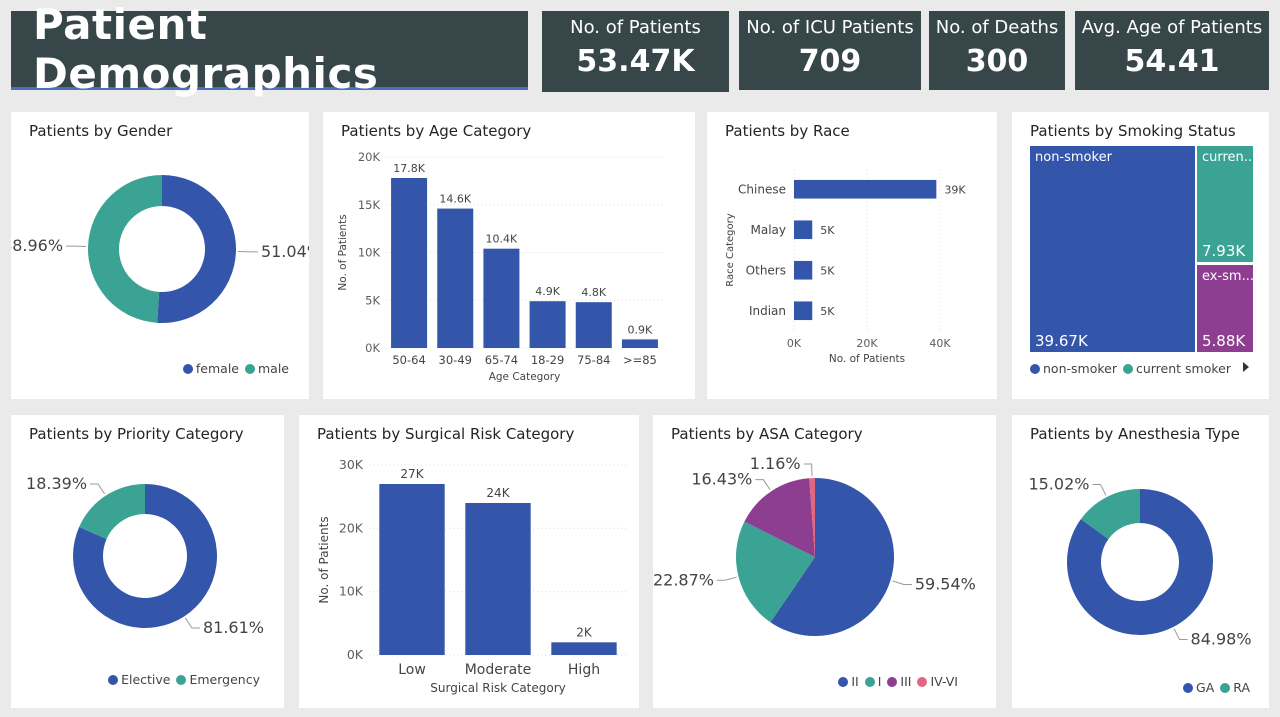  I want to click on slice-label-elective: 81.61%, so click(233, 627).